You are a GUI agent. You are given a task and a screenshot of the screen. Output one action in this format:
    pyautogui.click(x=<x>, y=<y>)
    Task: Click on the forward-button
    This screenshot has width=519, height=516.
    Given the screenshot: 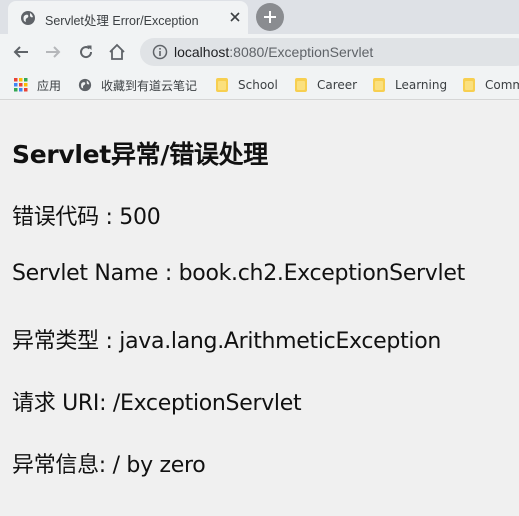 What is the action you would take?
    pyautogui.click(x=53, y=52)
    